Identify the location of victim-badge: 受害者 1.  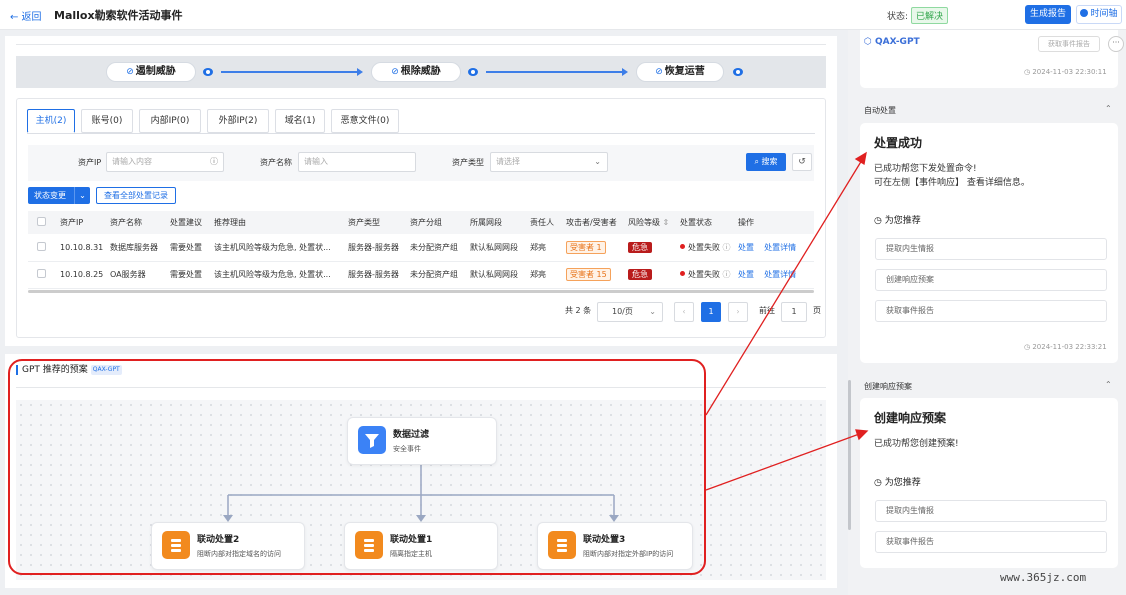
(586, 247).